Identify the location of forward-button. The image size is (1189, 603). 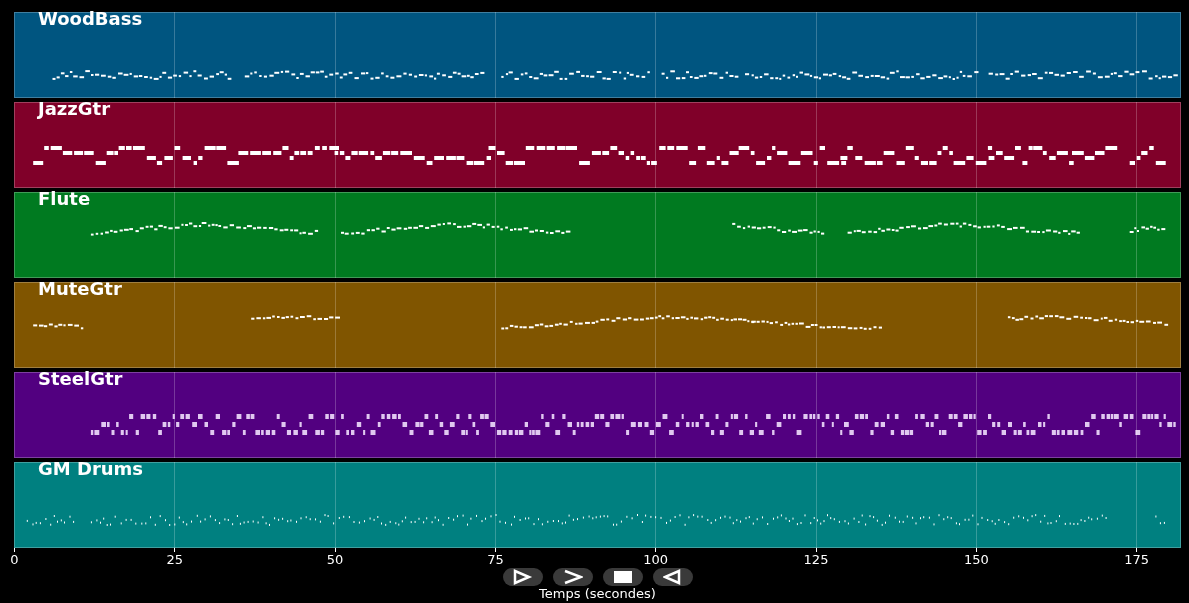
(572, 577).